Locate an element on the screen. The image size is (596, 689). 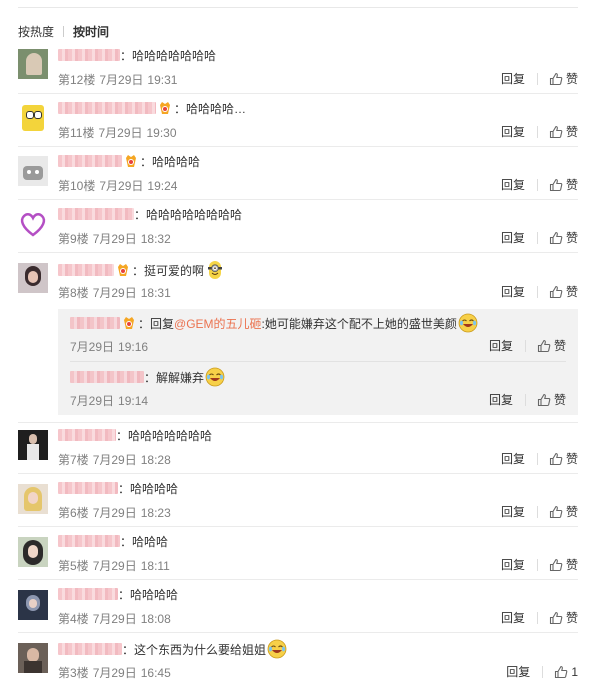
floor-number: 第3楼 is located at coordinates (73, 673).